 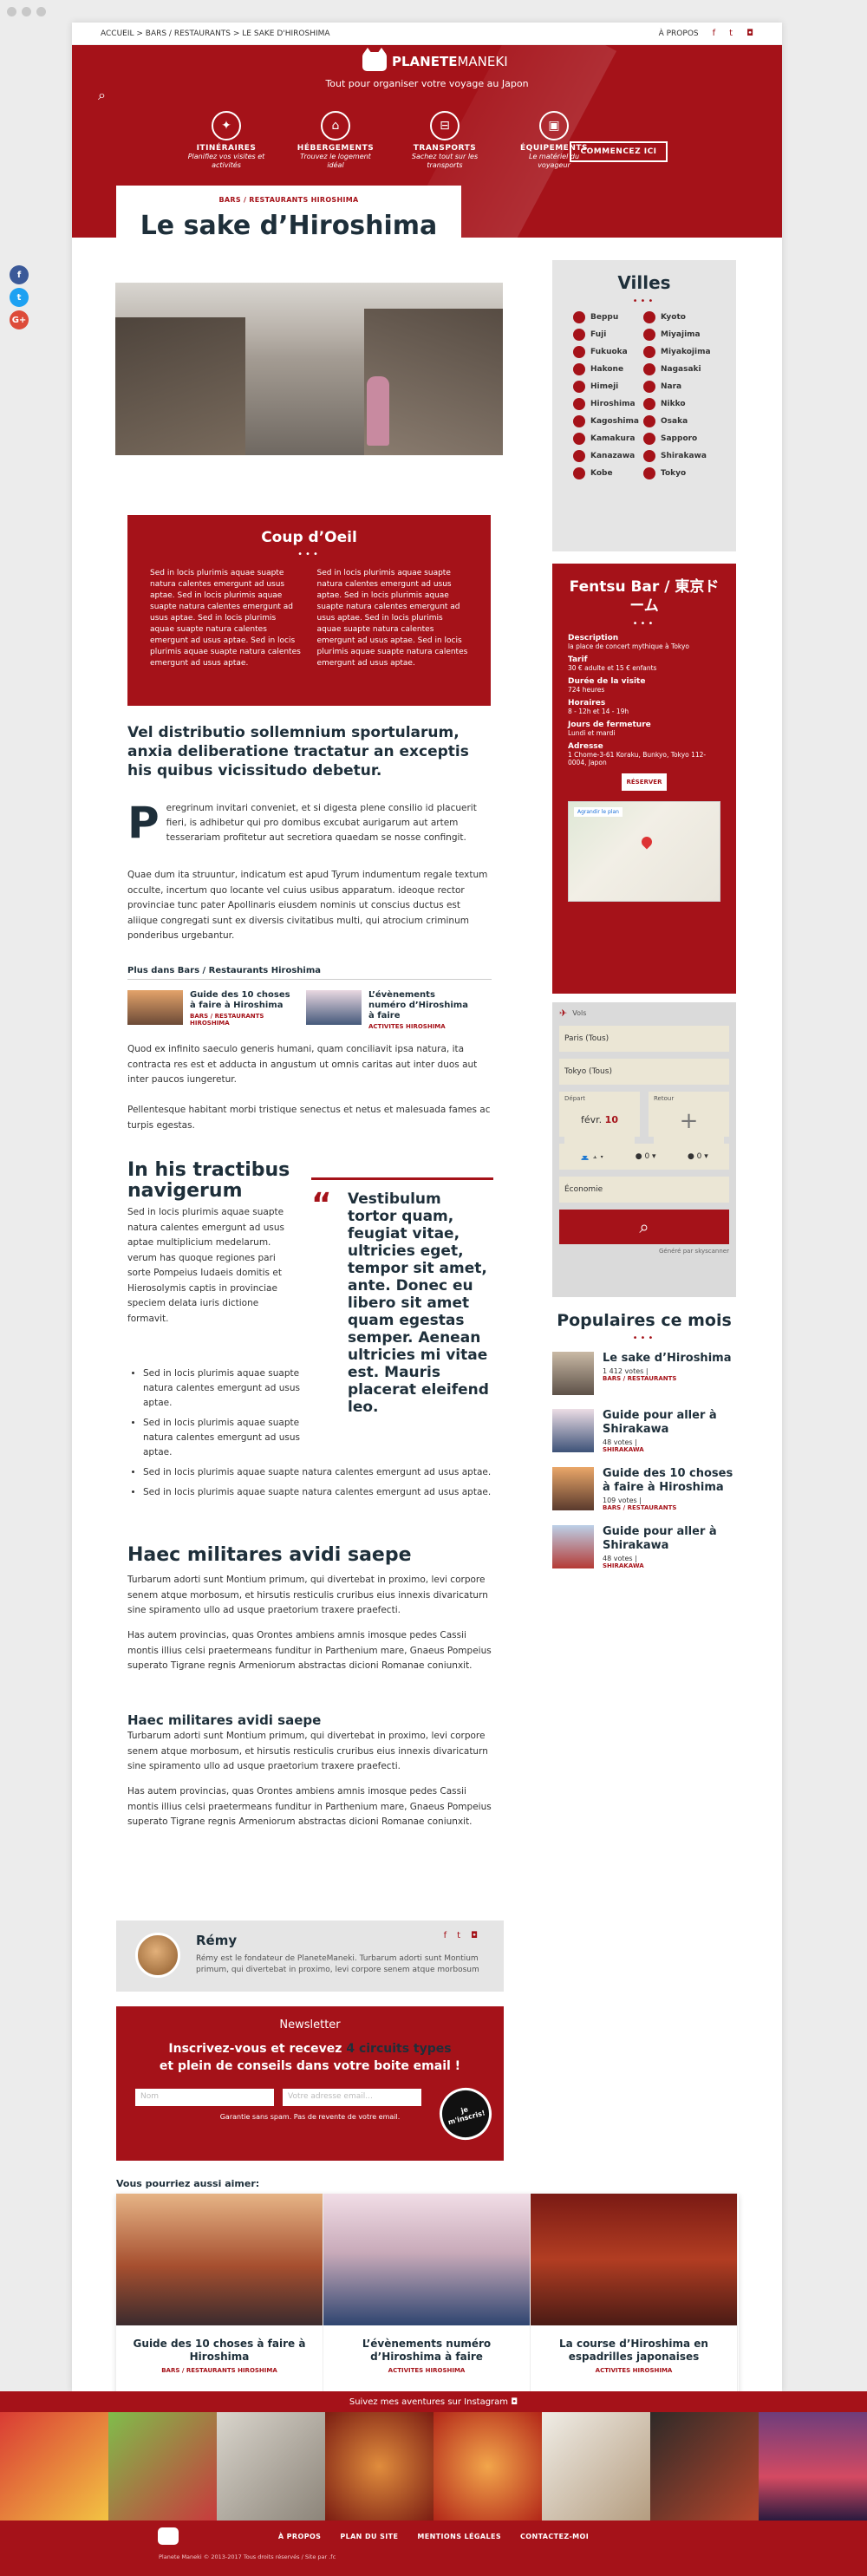 What do you see at coordinates (459, 2537) in the screenshot?
I see `footer-link: MENTIONS LÉGALES` at bounding box center [459, 2537].